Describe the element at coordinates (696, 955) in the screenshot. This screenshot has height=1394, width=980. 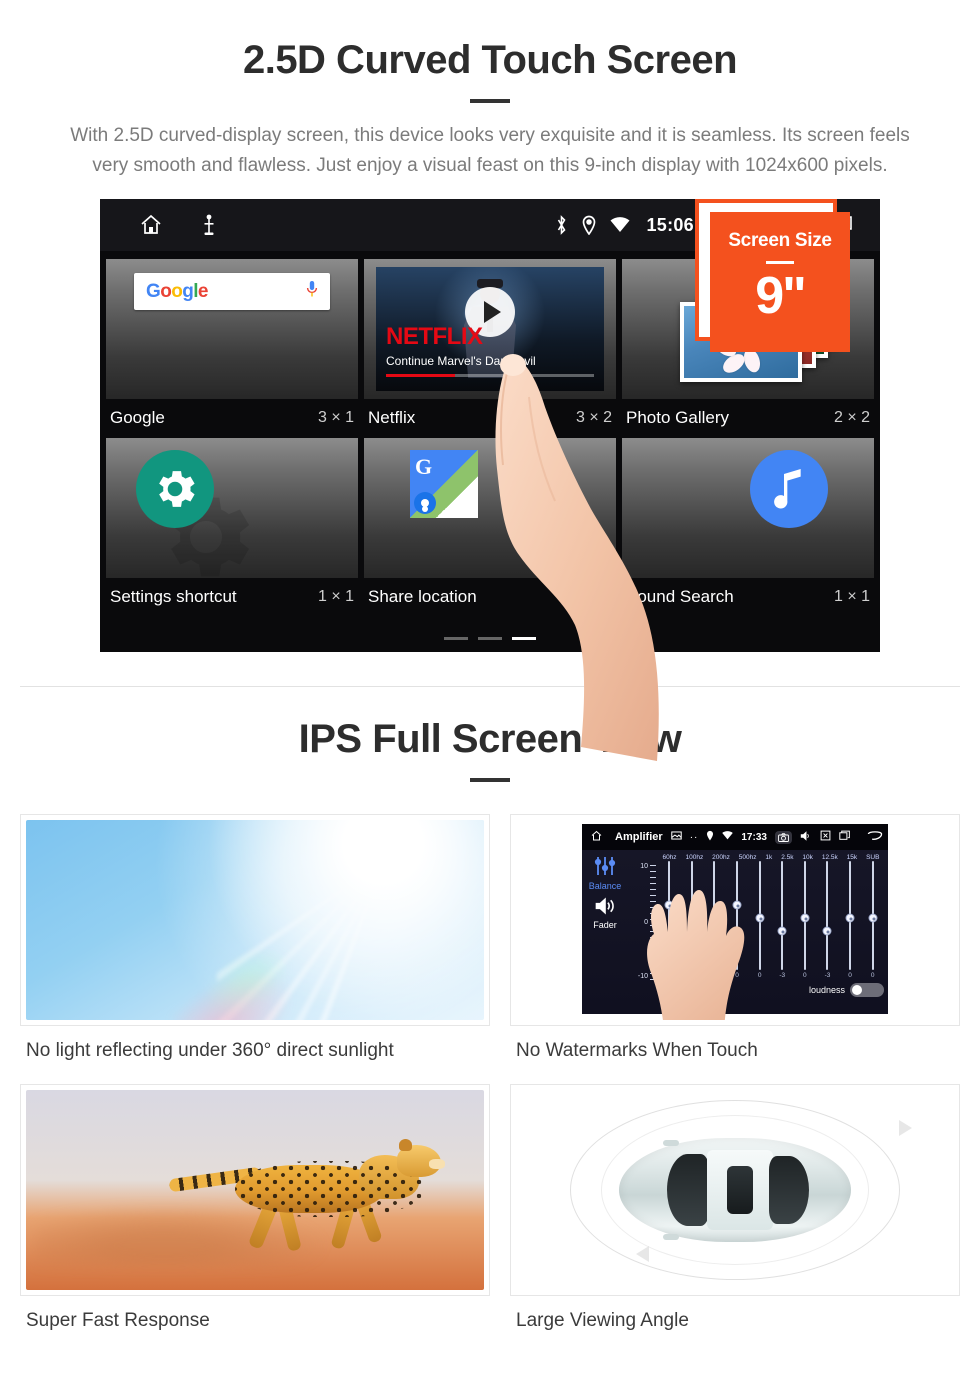
I see `hand-over-equalizer` at that location.